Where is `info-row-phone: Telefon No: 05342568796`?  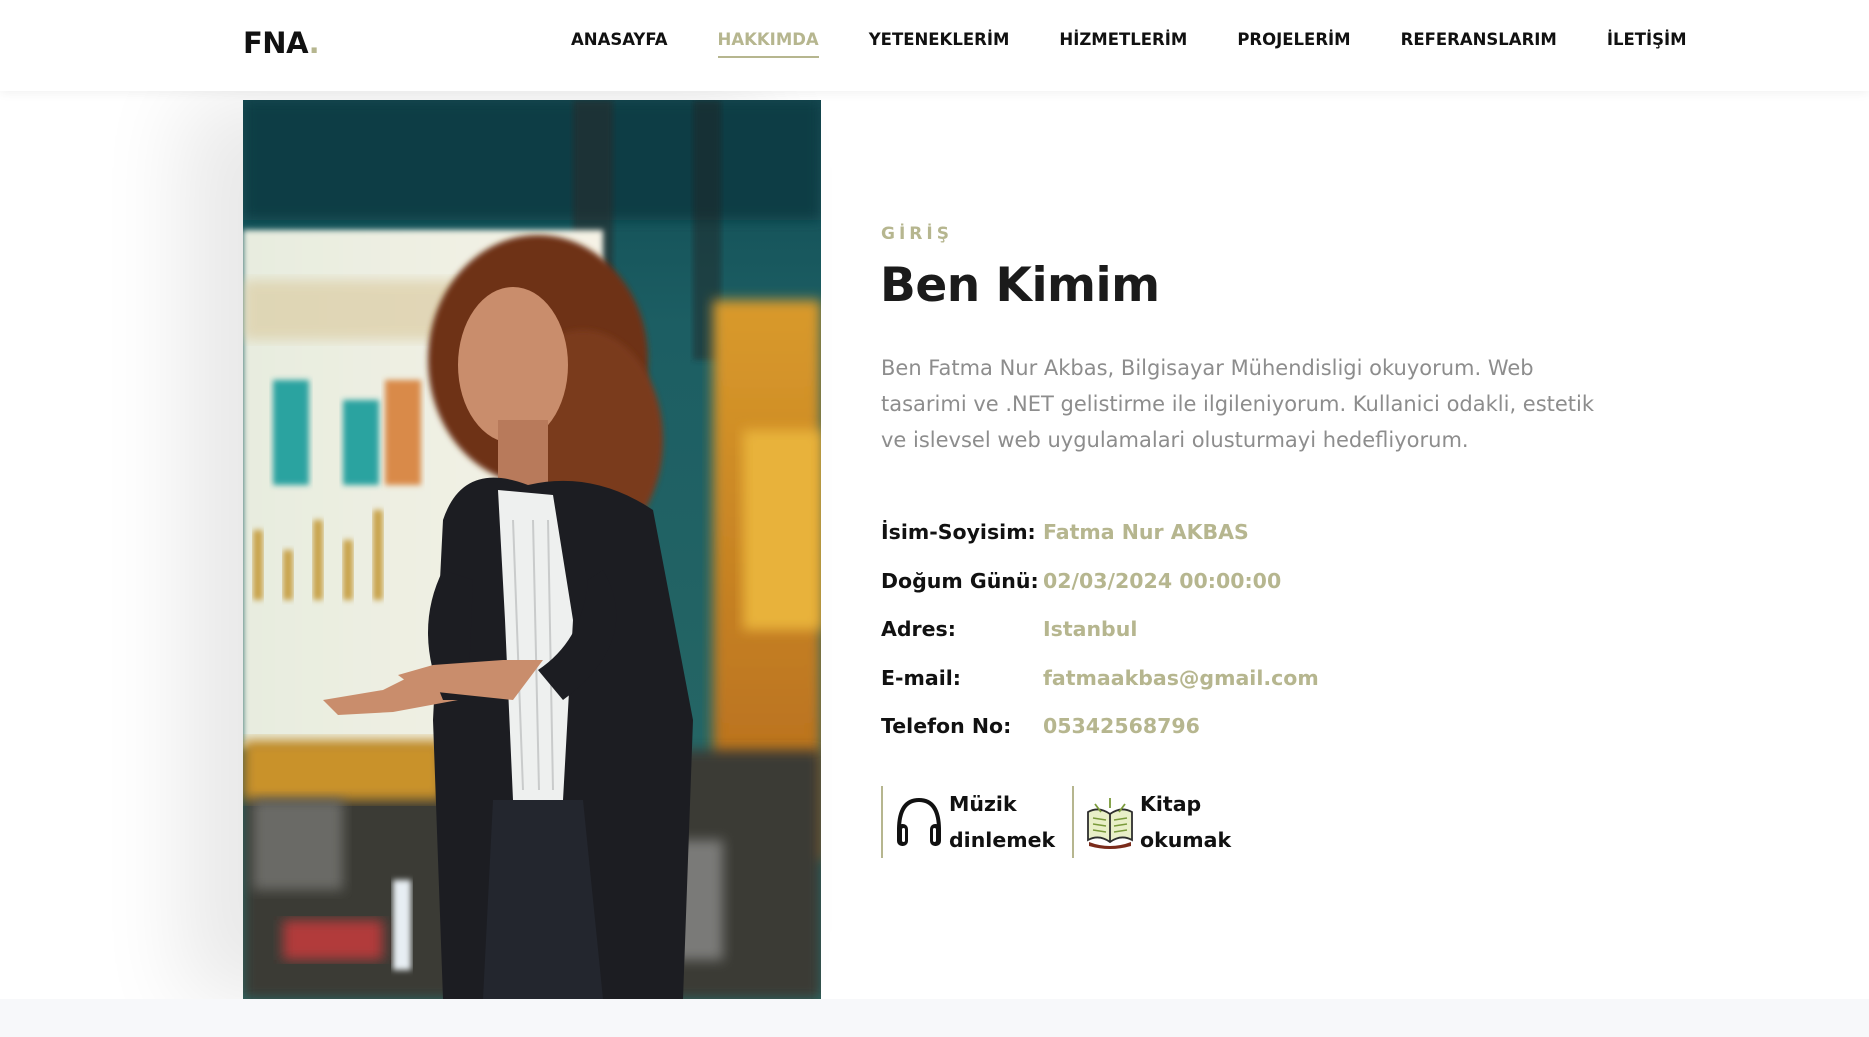
info-row-phone: Telefon No: 05342568796 is located at coordinates (1100, 726).